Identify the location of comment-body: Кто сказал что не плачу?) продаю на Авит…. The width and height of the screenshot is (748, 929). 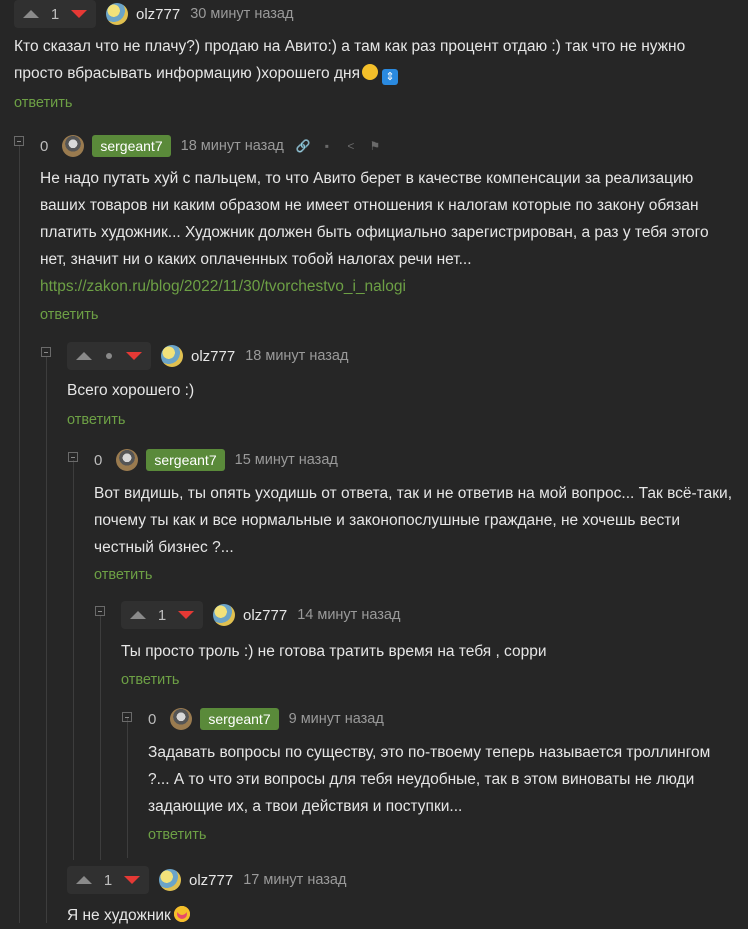
(350, 60).